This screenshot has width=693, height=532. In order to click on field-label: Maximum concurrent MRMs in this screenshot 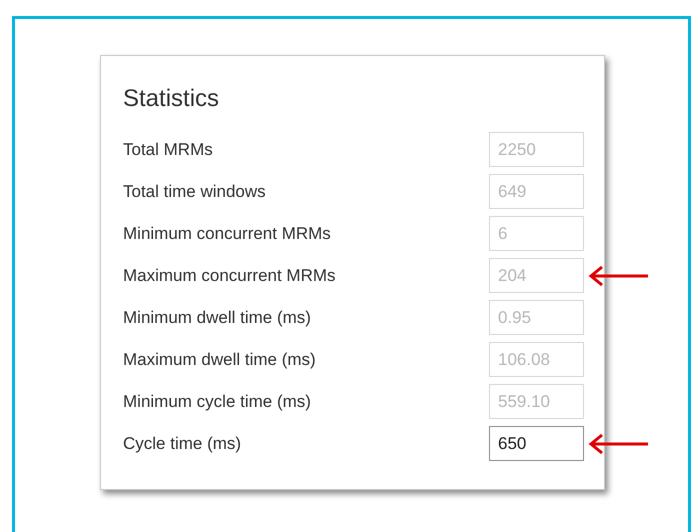, I will do `click(230, 275)`.